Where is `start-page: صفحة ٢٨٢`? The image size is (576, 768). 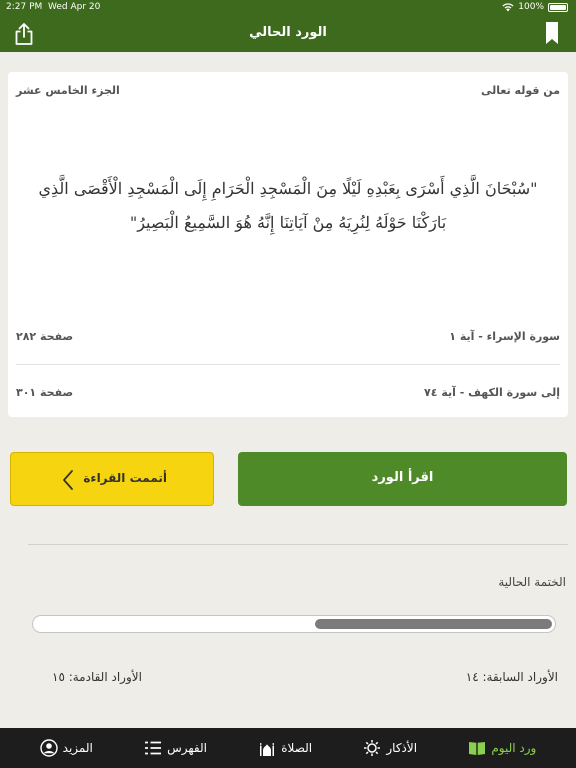
start-page: صفحة ٢٨٢ is located at coordinates (45, 336).